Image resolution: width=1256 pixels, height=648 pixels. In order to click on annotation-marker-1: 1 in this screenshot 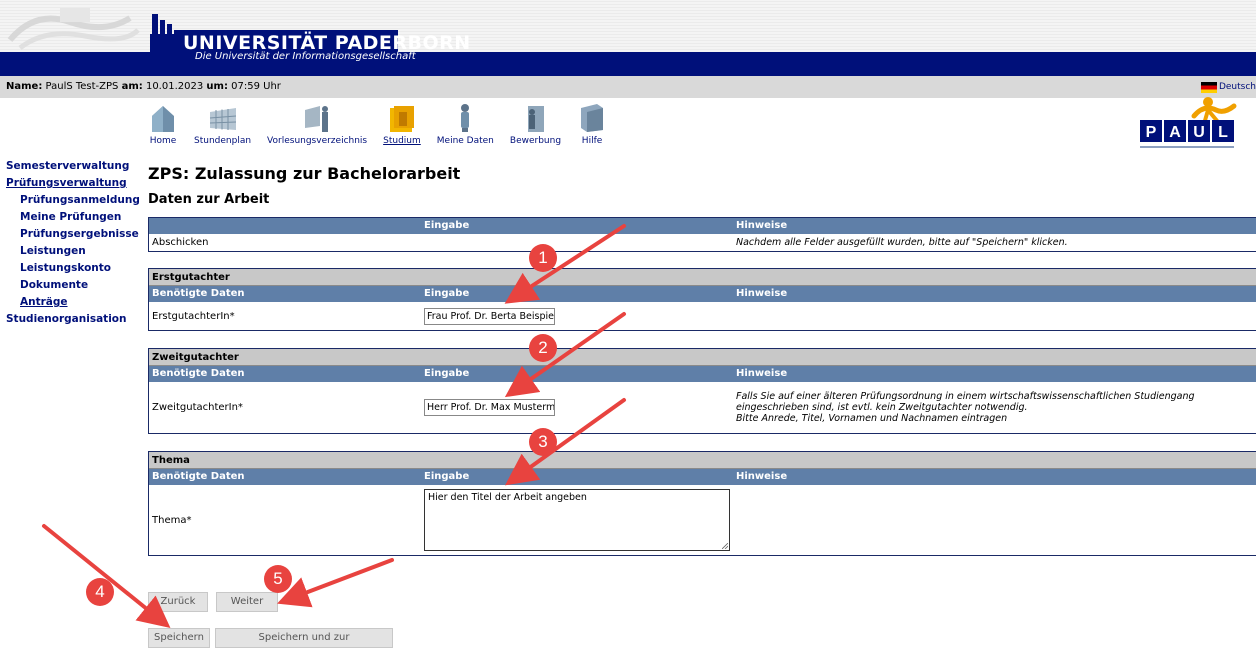, I will do `click(543, 258)`.